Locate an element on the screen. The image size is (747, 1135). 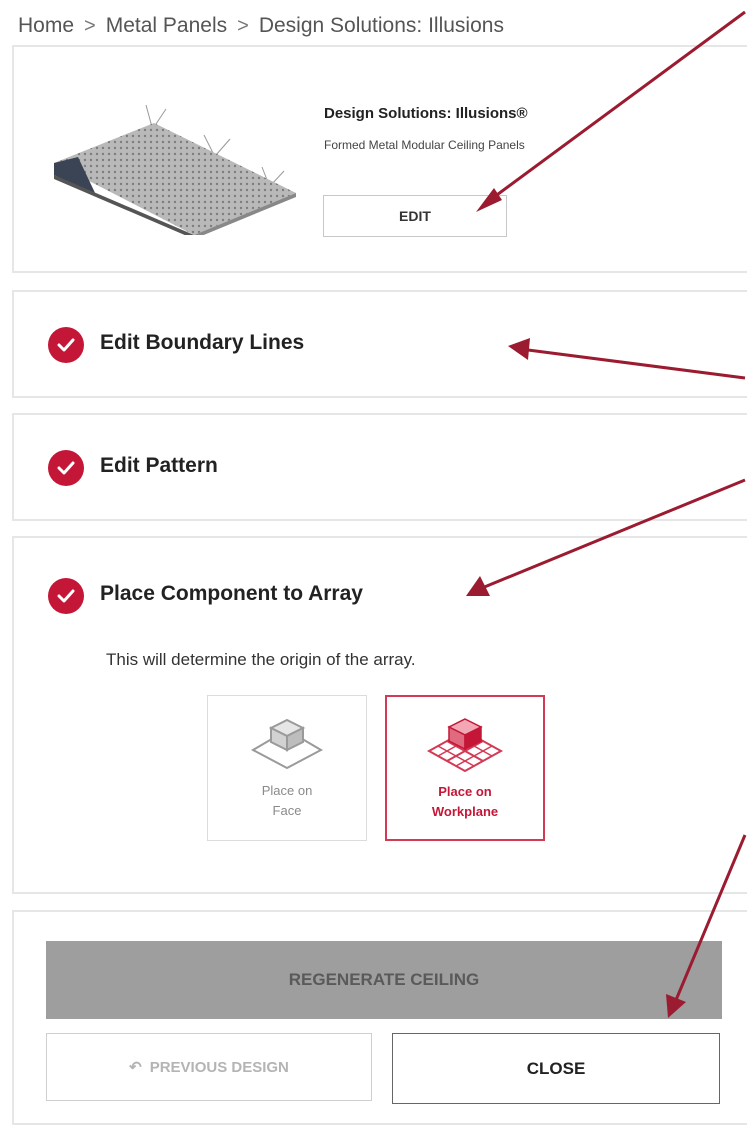
option-label: Face is located at coordinates (287, 810).